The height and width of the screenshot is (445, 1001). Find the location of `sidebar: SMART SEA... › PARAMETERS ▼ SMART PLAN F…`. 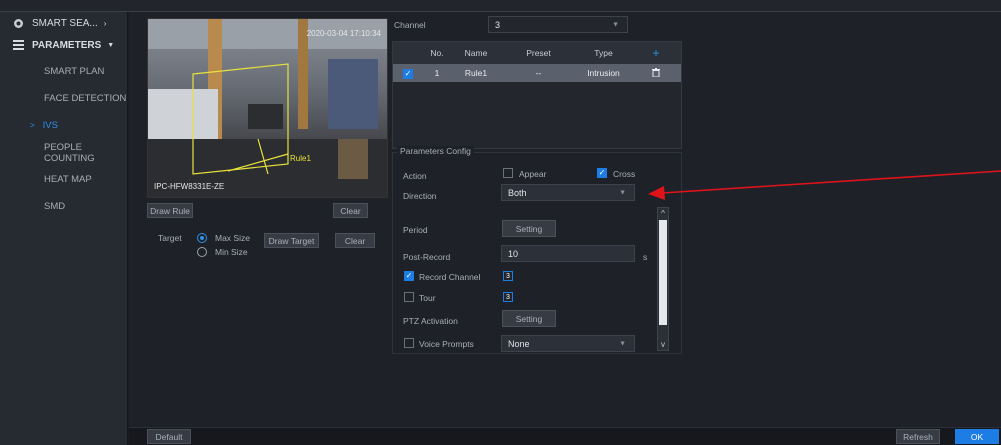

sidebar: SMART SEA... › PARAMETERS ▼ SMART PLAN F… is located at coordinates (64, 228).